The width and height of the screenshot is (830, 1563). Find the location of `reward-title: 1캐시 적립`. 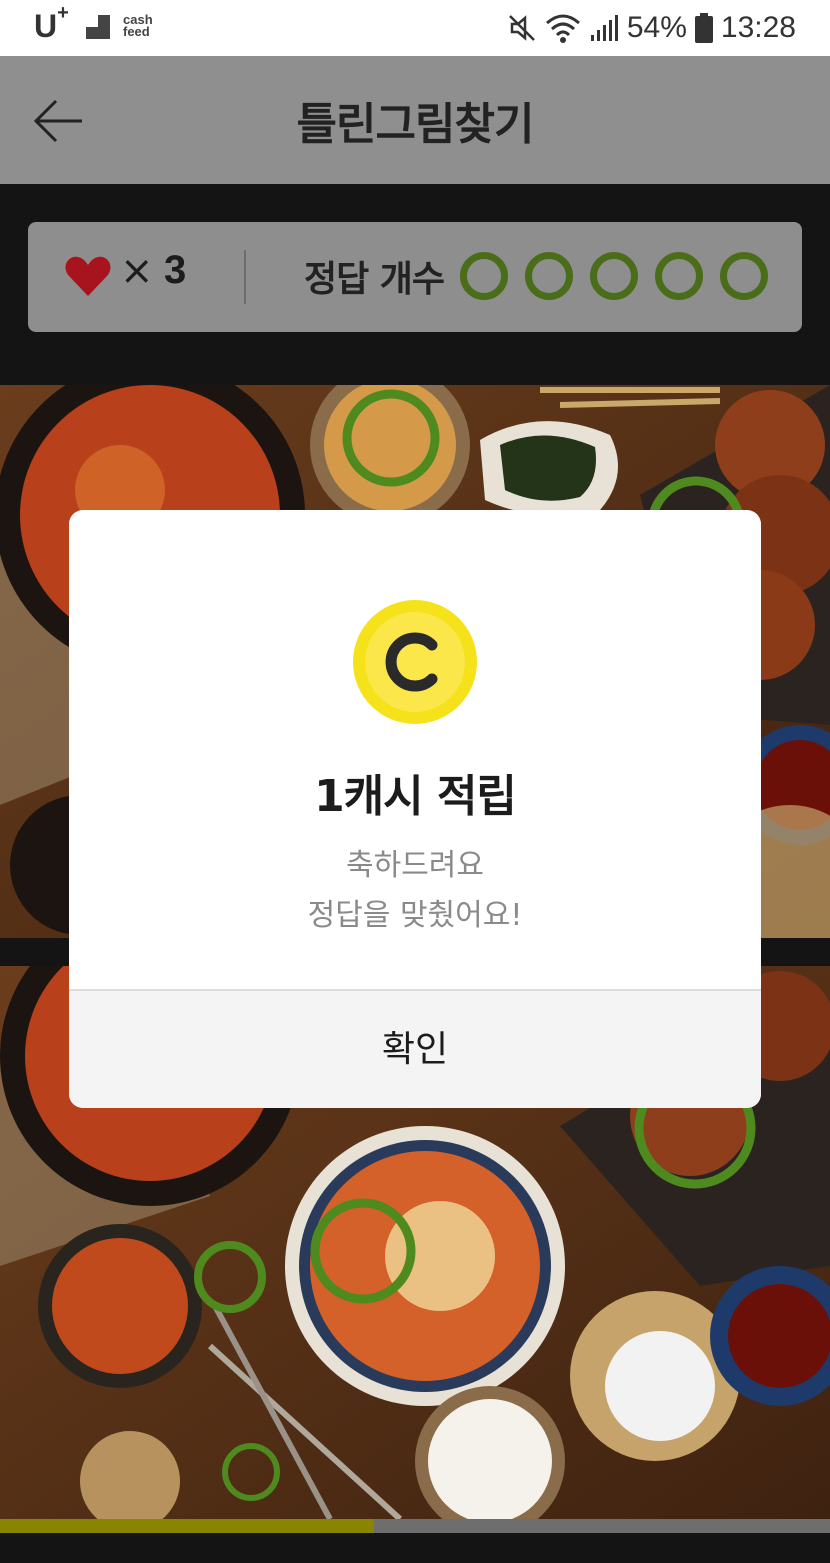

reward-title: 1캐시 적립 is located at coordinates (415, 796).